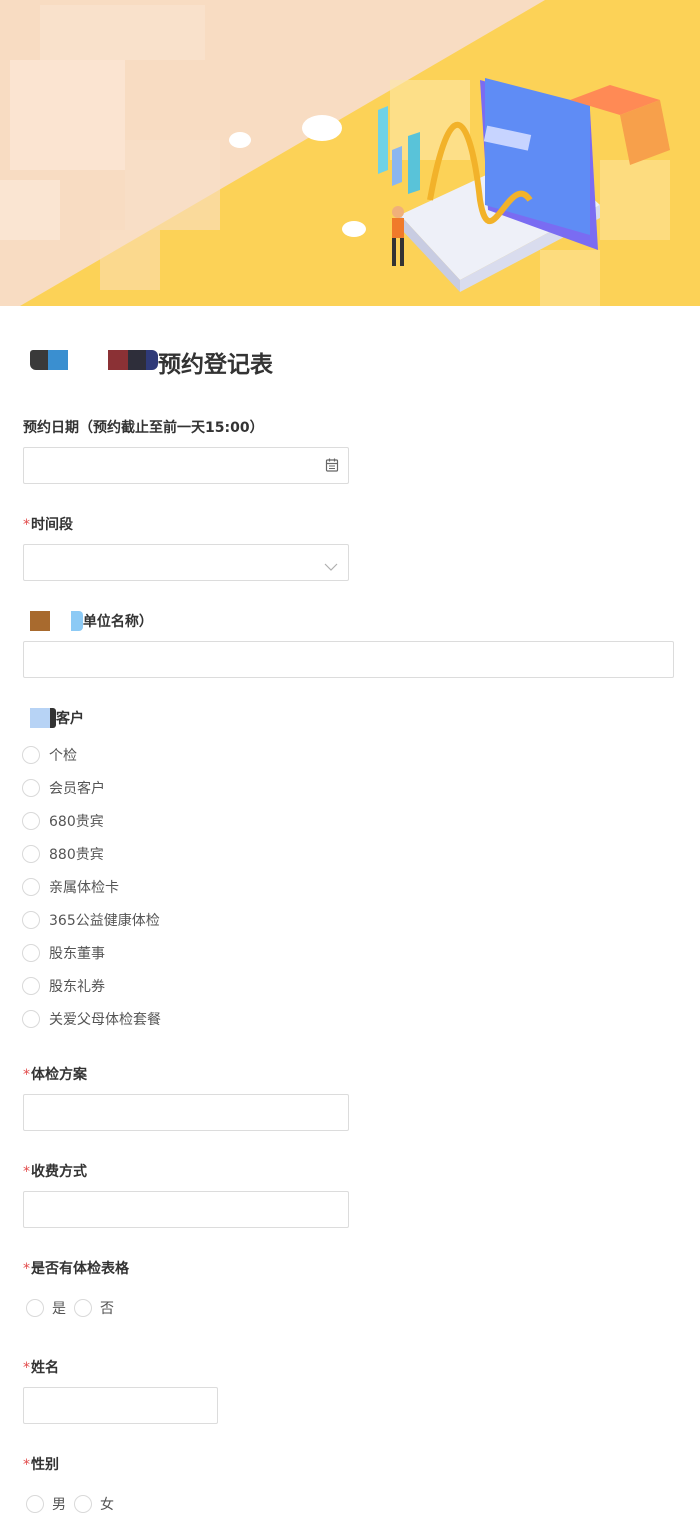 Image resolution: width=700 pixels, height=1531 pixels. What do you see at coordinates (104, 921) in the screenshot?
I see `option-label: 365公益健康体检` at bounding box center [104, 921].